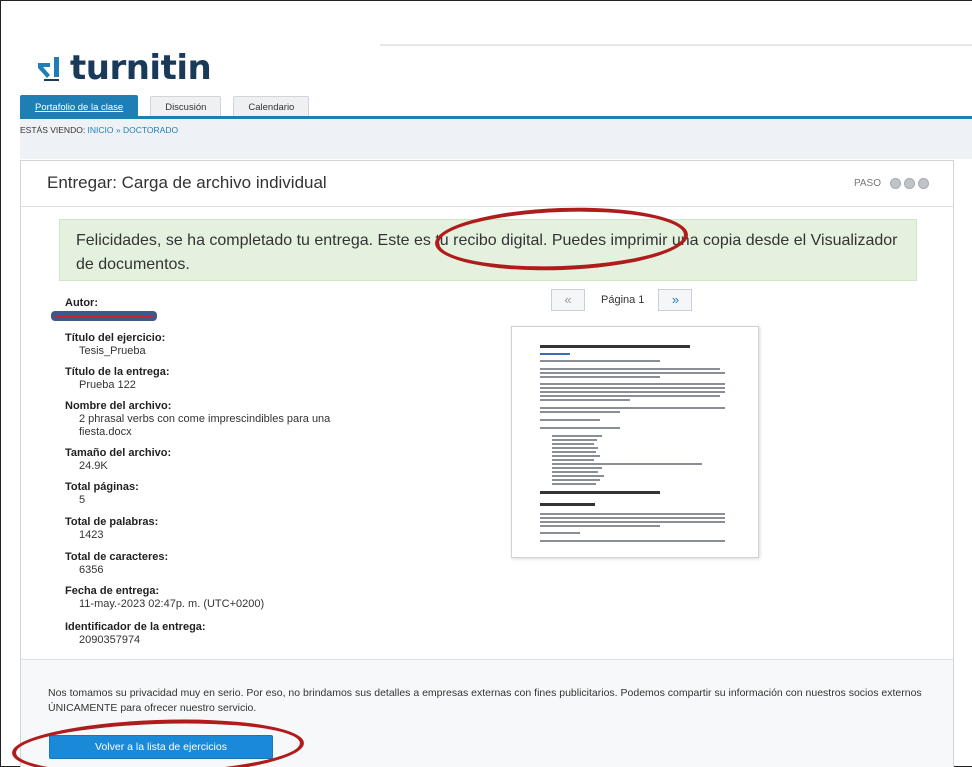  What do you see at coordinates (271, 106) in the screenshot?
I see `tab-calendario: Calendario` at bounding box center [271, 106].